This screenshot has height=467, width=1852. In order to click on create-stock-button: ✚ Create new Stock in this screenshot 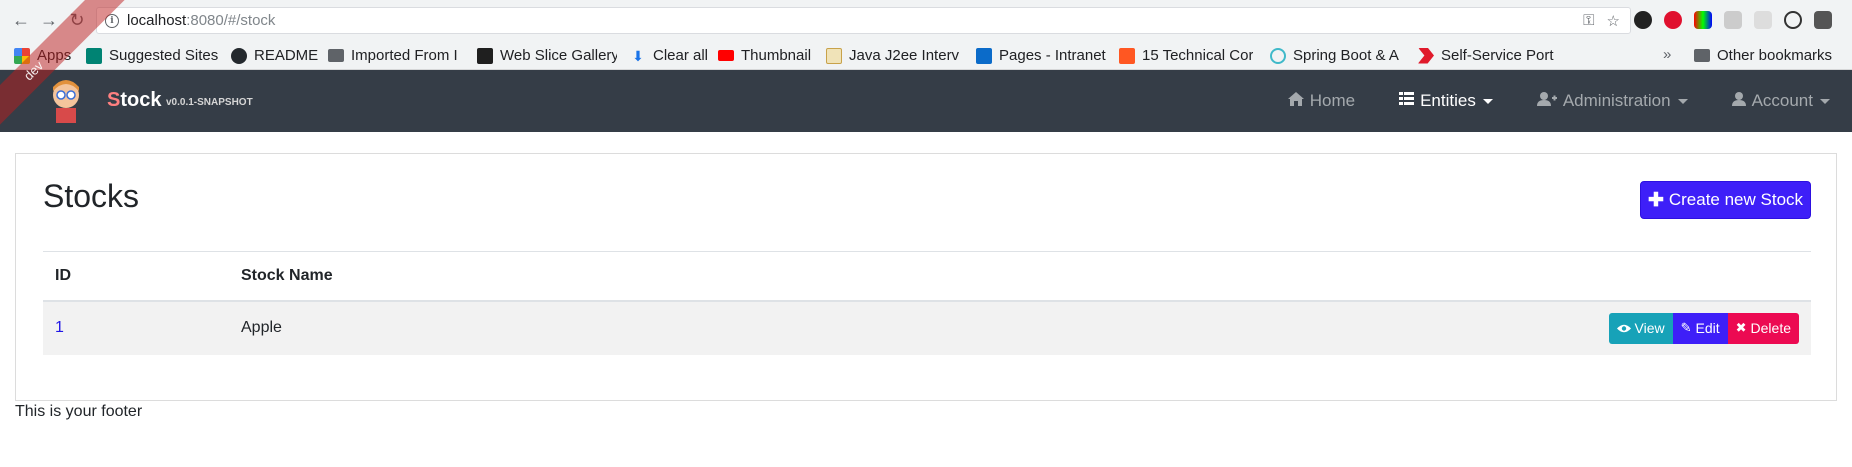, I will do `click(1725, 200)`.